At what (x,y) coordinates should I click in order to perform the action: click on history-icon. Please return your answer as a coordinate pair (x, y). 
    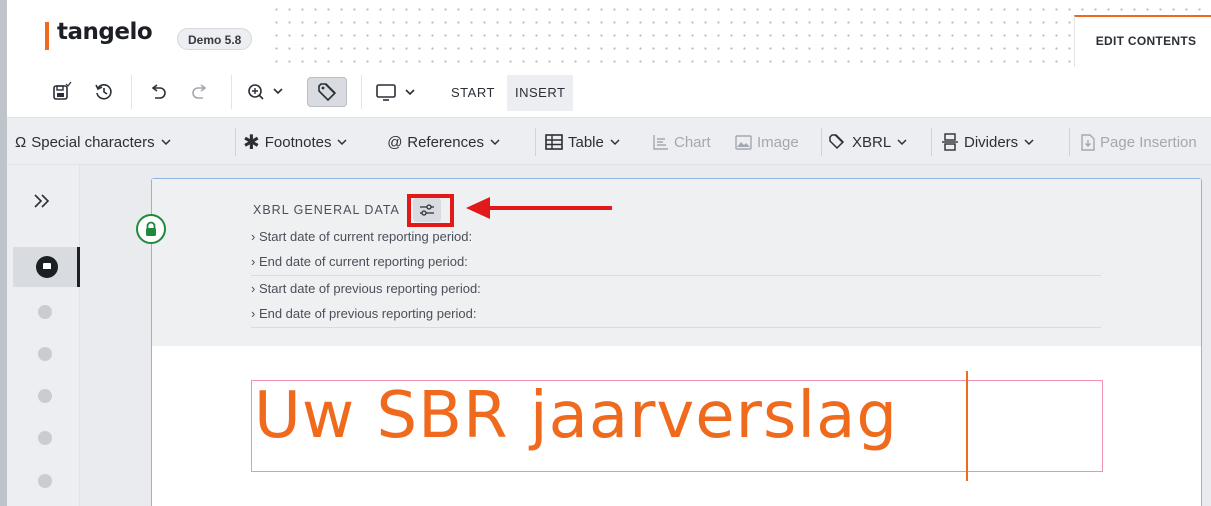
    Looking at the image, I should click on (104, 92).